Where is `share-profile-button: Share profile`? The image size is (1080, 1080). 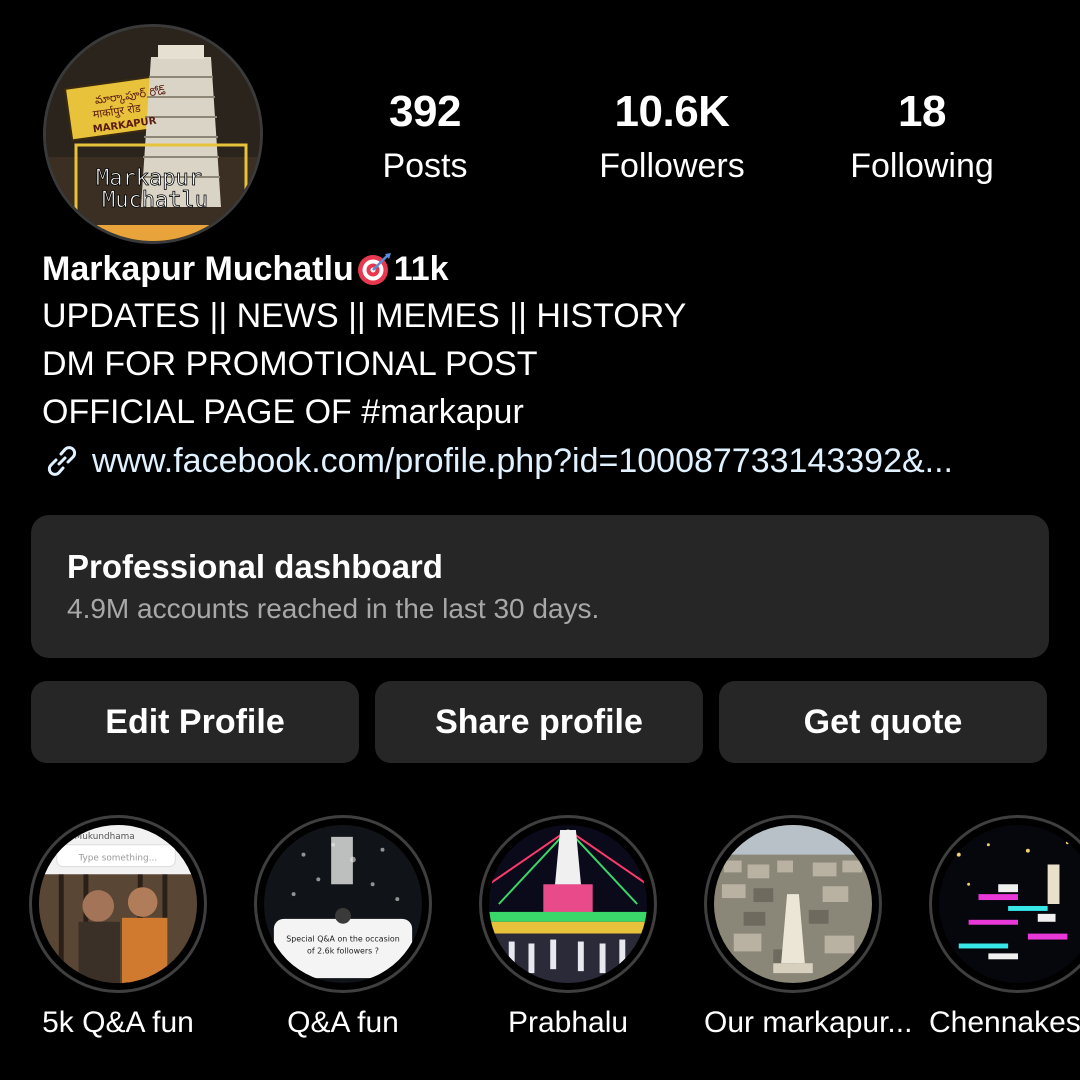 share-profile-button: Share profile is located at coordinates (539, 722).